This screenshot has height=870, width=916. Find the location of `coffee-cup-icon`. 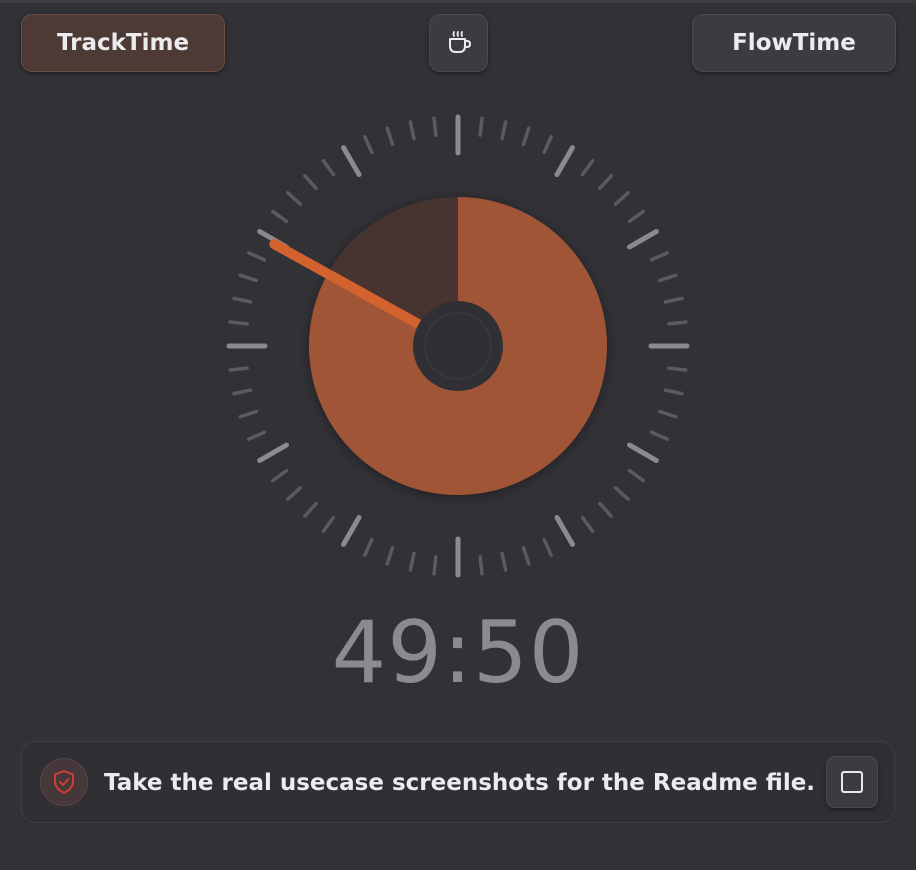

coffee-cup-icon is located at coordinates (459, 42).